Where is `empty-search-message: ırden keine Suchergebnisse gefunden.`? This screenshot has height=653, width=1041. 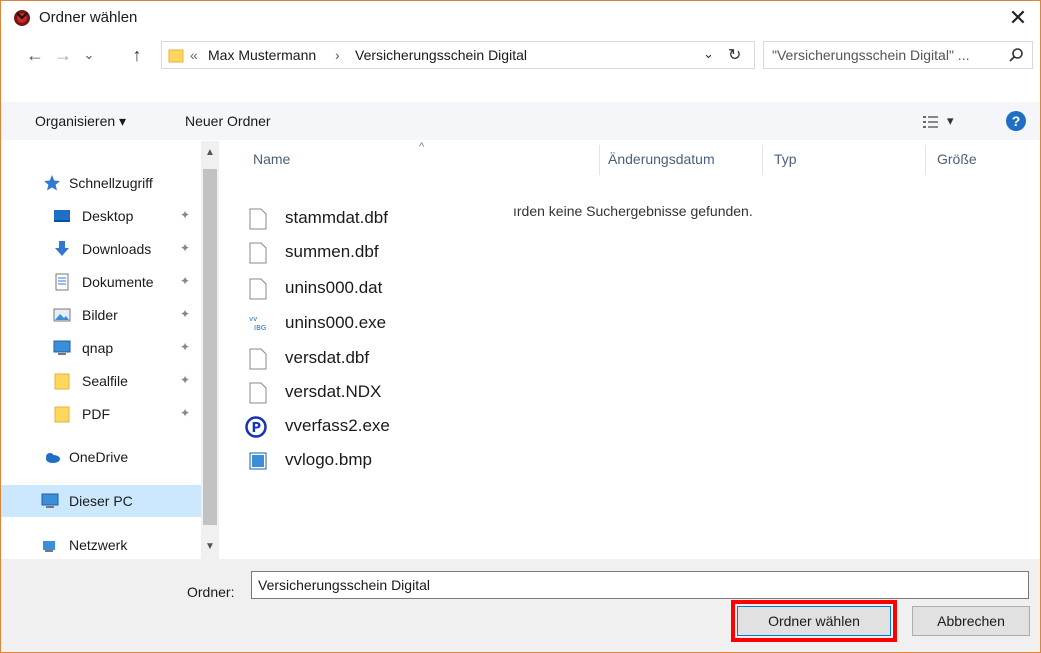
empty-search-message: ırden keine Suchergebnisse gefunden. is located at coordinates (633, 211).